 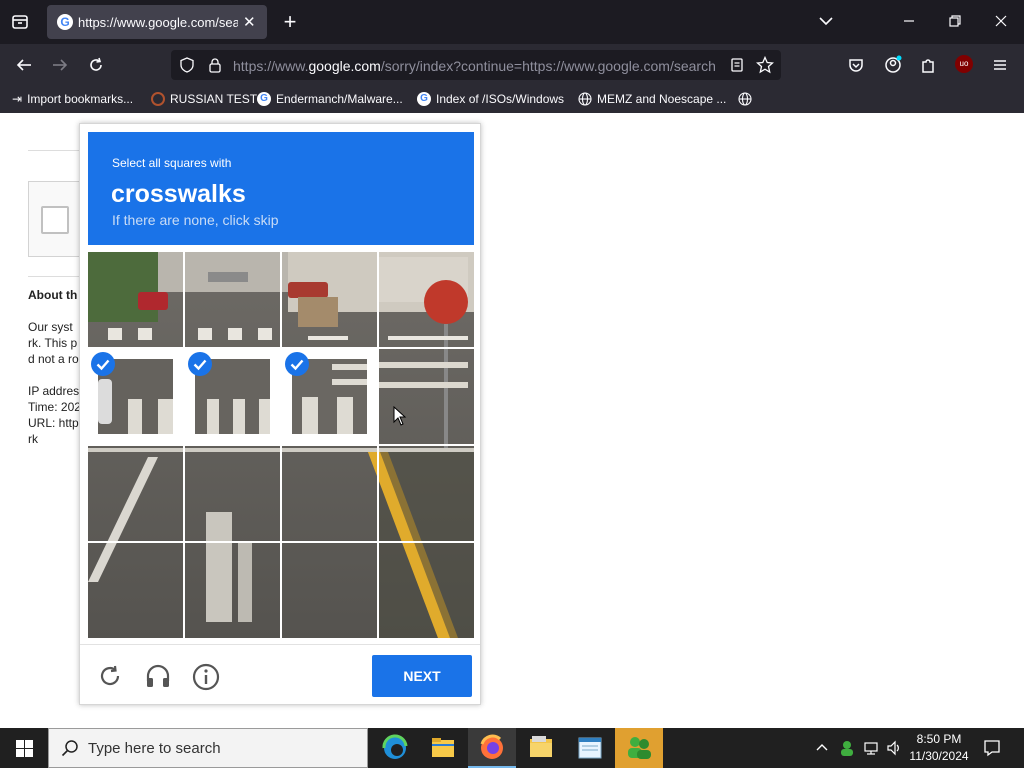 I want to click on clock-time: 8:50 PM, so click(x=939, y=739).